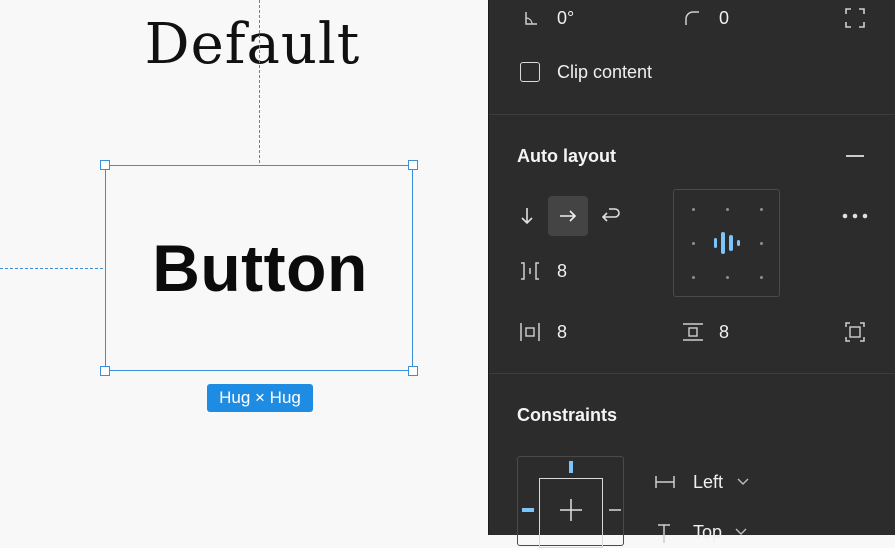 The height and width of the screenshot is (548, 895). I want to click on vertical-constraint-icon, so click(664, 533).